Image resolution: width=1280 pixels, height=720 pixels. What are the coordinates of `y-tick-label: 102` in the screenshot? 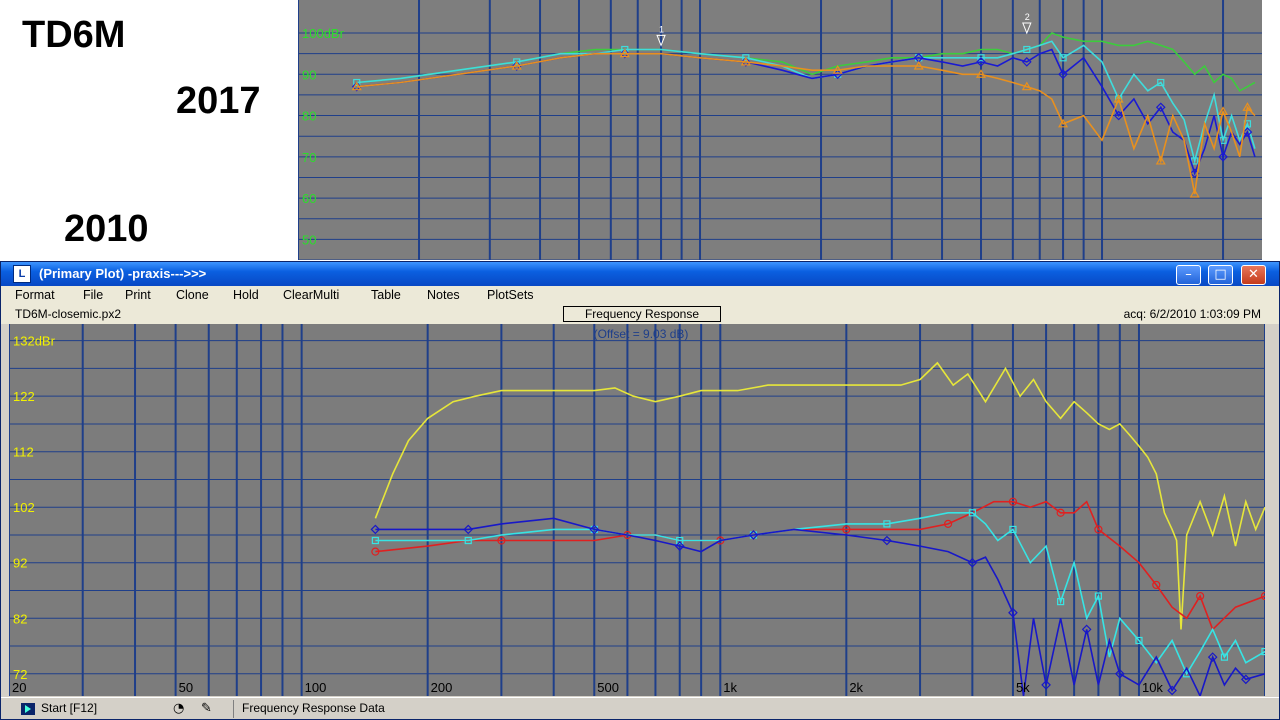 It's located at (24, 507).